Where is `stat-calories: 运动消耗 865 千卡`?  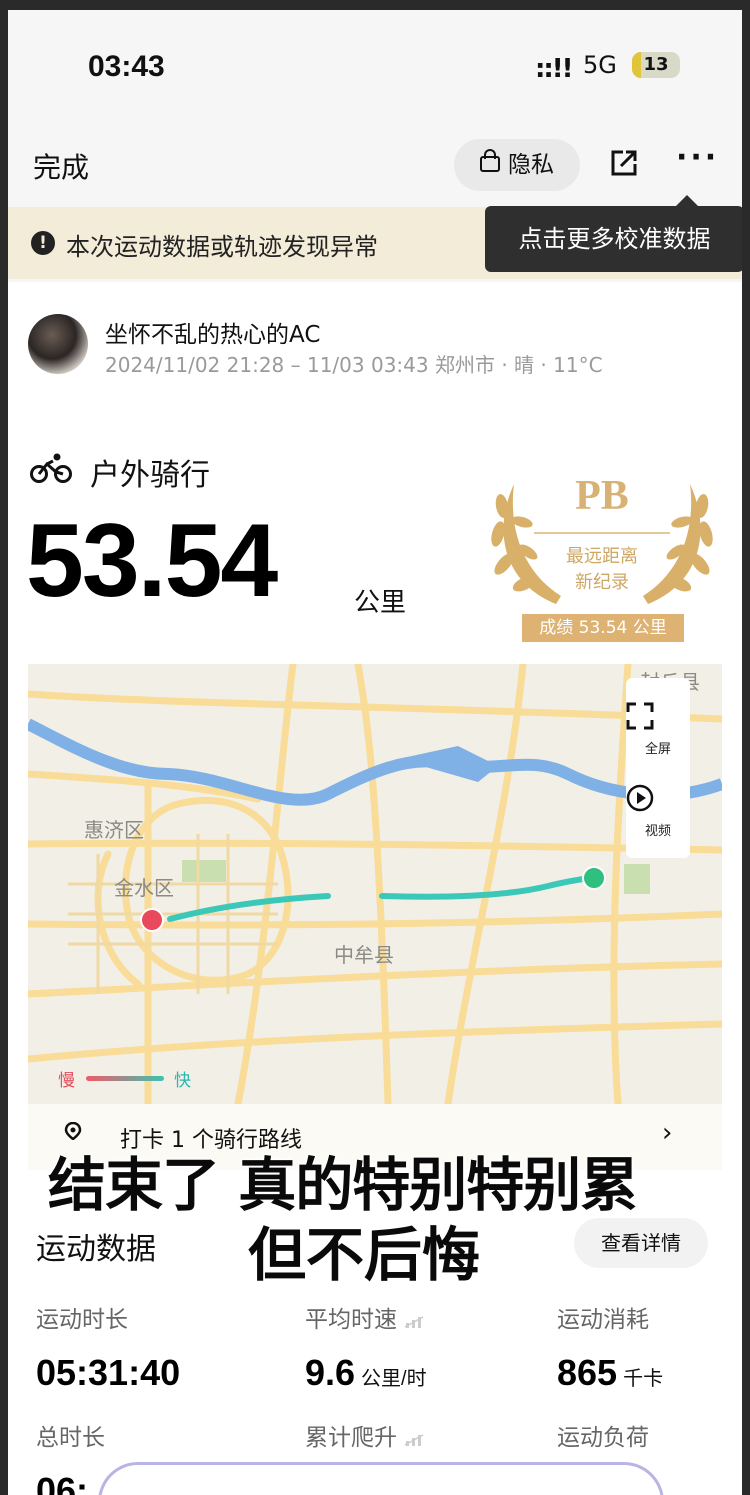 stat-calories: 运动消耗 865 千卡 is located at coordinates (610, 1347).